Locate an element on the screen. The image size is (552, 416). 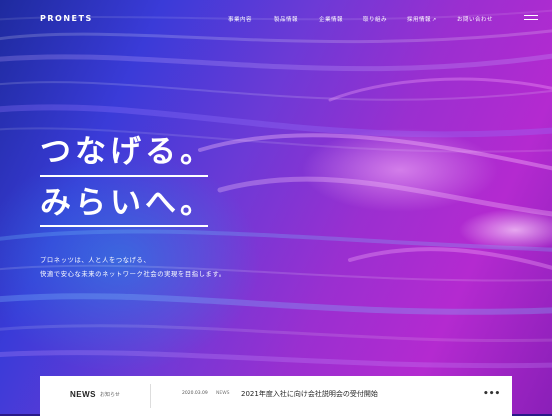
news-title: NEWS is located at coordinates (83, 394).